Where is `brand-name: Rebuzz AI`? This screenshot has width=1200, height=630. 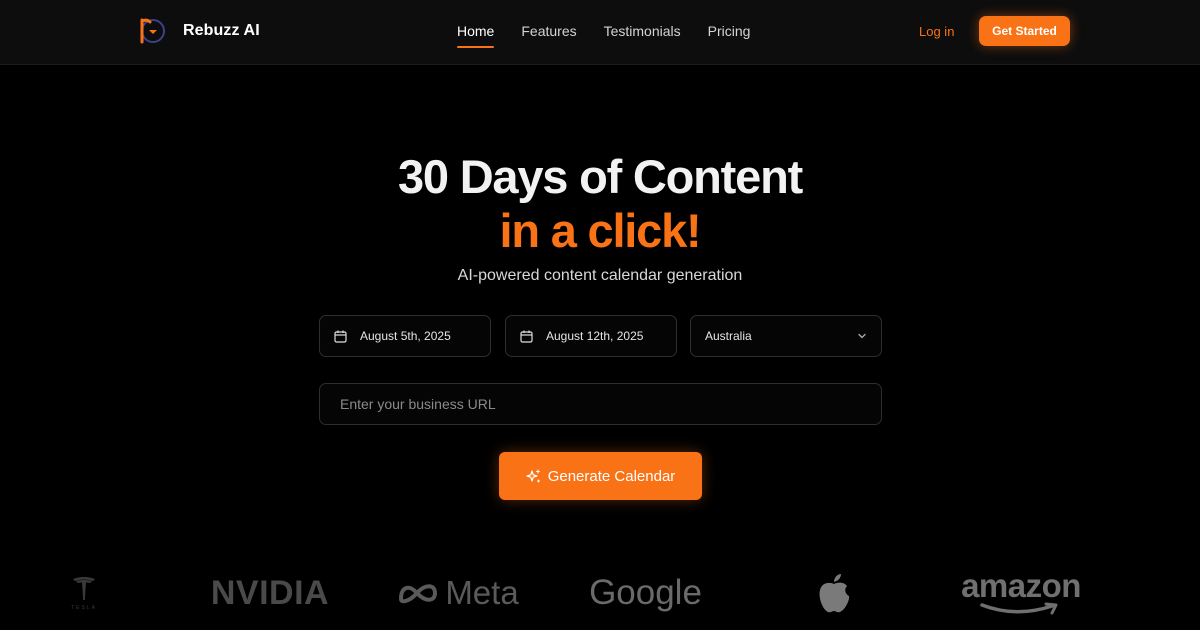 brand-name: Rebuzz AI is located at coordinates (221, 30).